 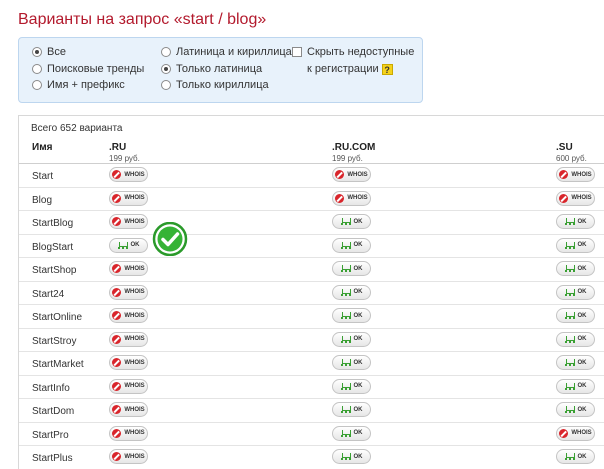 What do you see at coordinates (42, 200) in the screenshot?
I see `domain-name: Blog` at bounding box center [42, 200].